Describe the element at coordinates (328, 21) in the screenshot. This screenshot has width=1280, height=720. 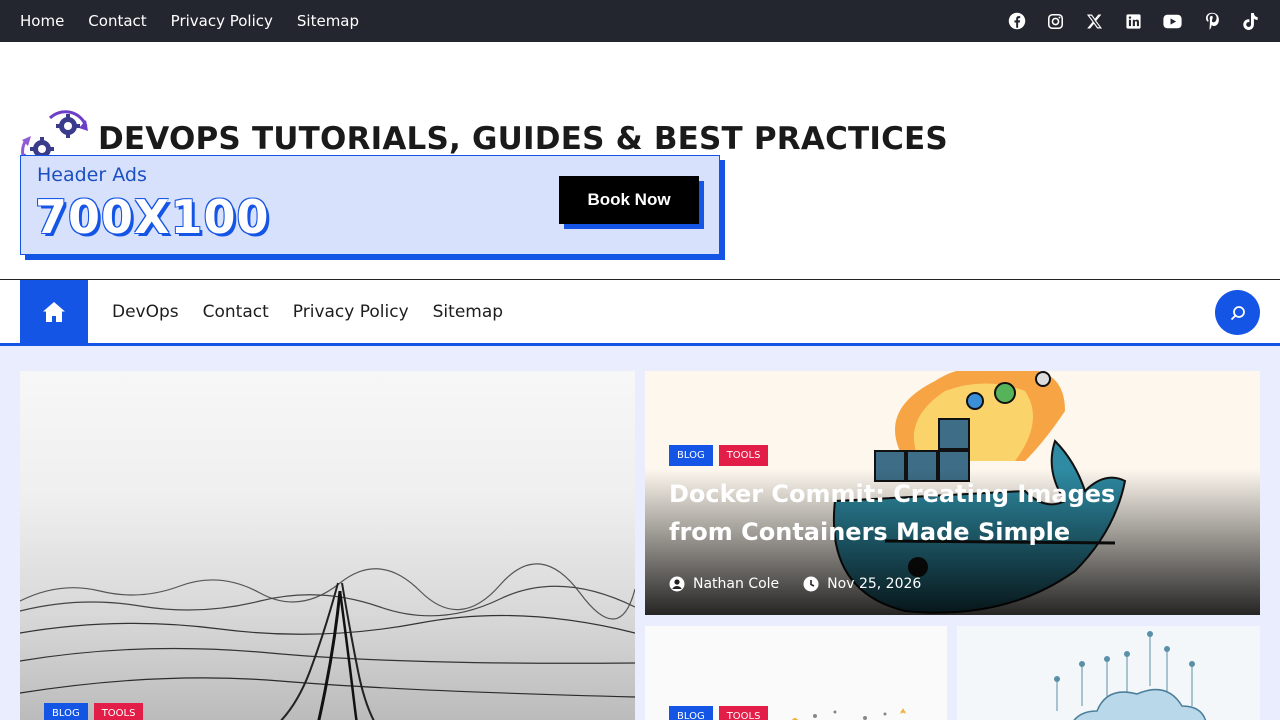
I see `top-nav-sitemap: Sitemap` at that location.